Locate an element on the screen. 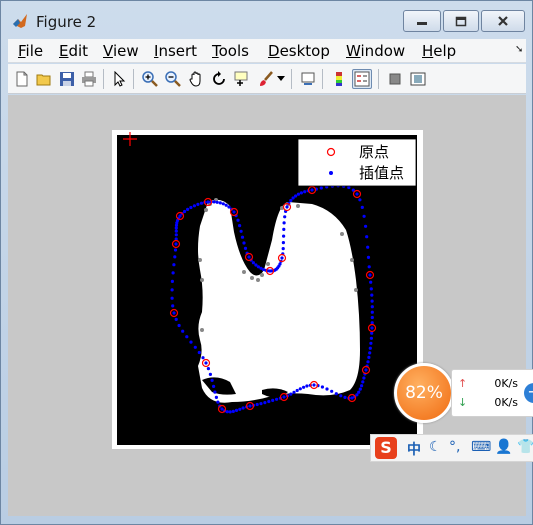 This screenshot has width=533, height=525. zoom-in-button is located at coordinates (150, 79).